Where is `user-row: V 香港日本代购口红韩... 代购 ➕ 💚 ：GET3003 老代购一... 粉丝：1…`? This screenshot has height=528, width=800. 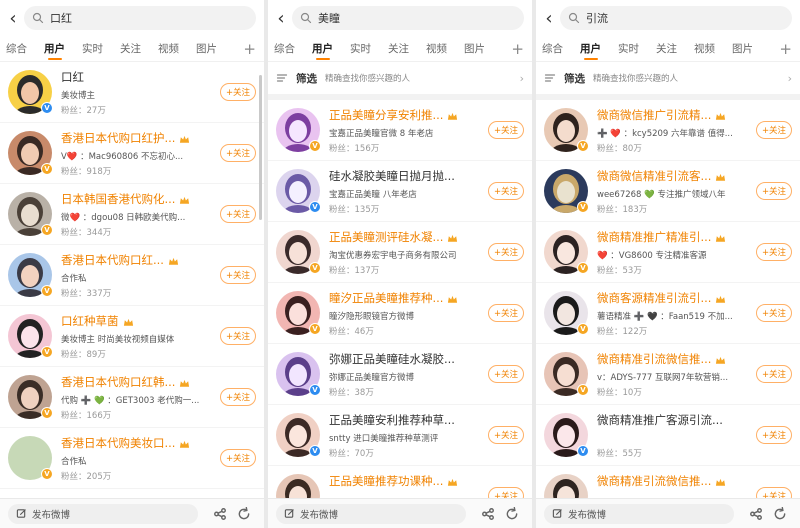
user-row: V 香港日本代购口红韩... 代购 ➕ 💚 ：GET3003 老代购一... 粉丝：1… is located at coordinates (132, 397).